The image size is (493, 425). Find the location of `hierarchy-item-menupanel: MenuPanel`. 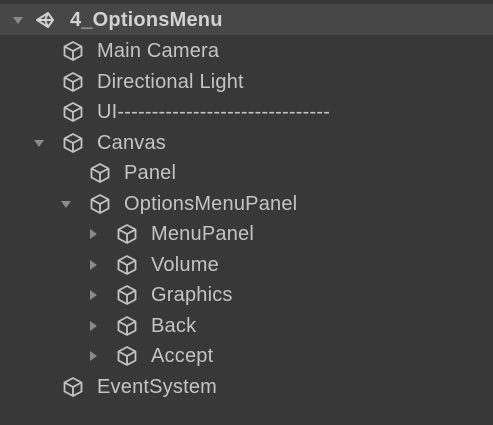

hierarchy-item-menupanel: MenuPanel is located at coordinates (246, 234).